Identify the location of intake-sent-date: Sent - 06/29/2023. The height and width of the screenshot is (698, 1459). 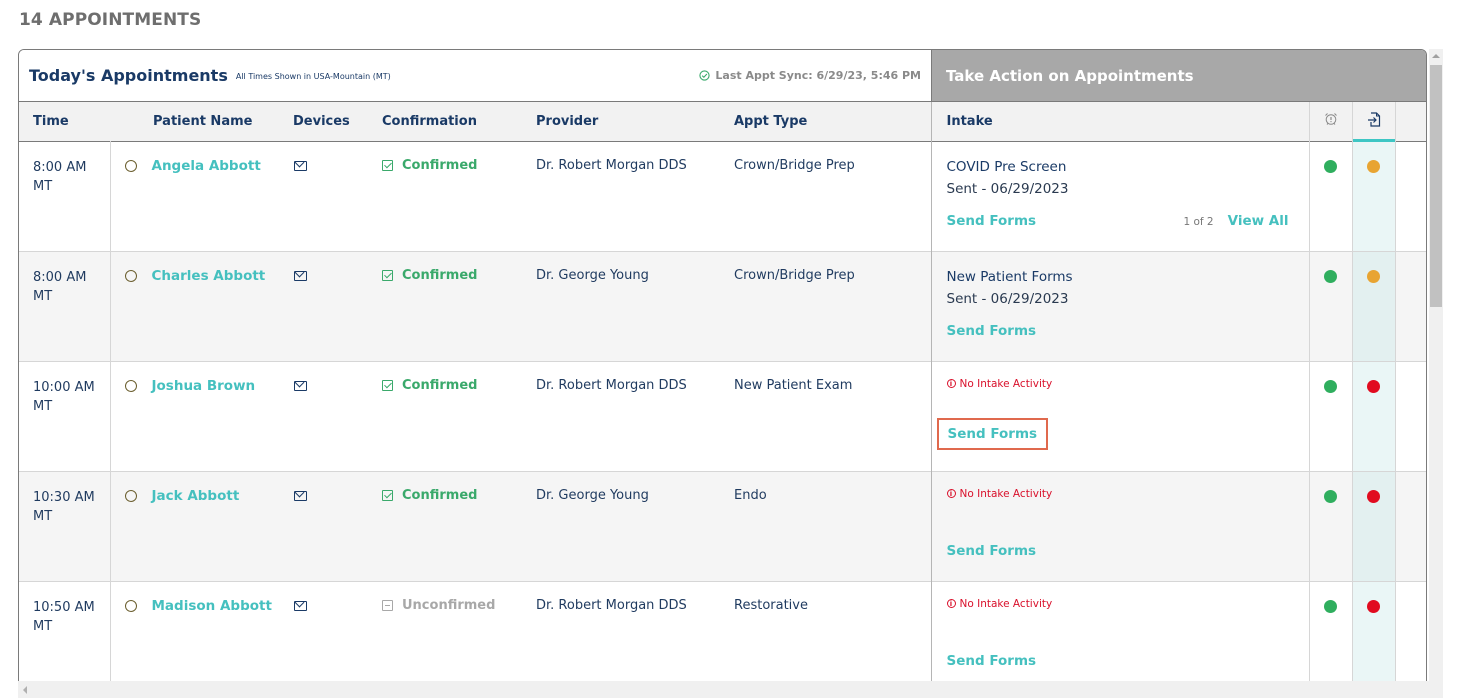
(1007, 298).